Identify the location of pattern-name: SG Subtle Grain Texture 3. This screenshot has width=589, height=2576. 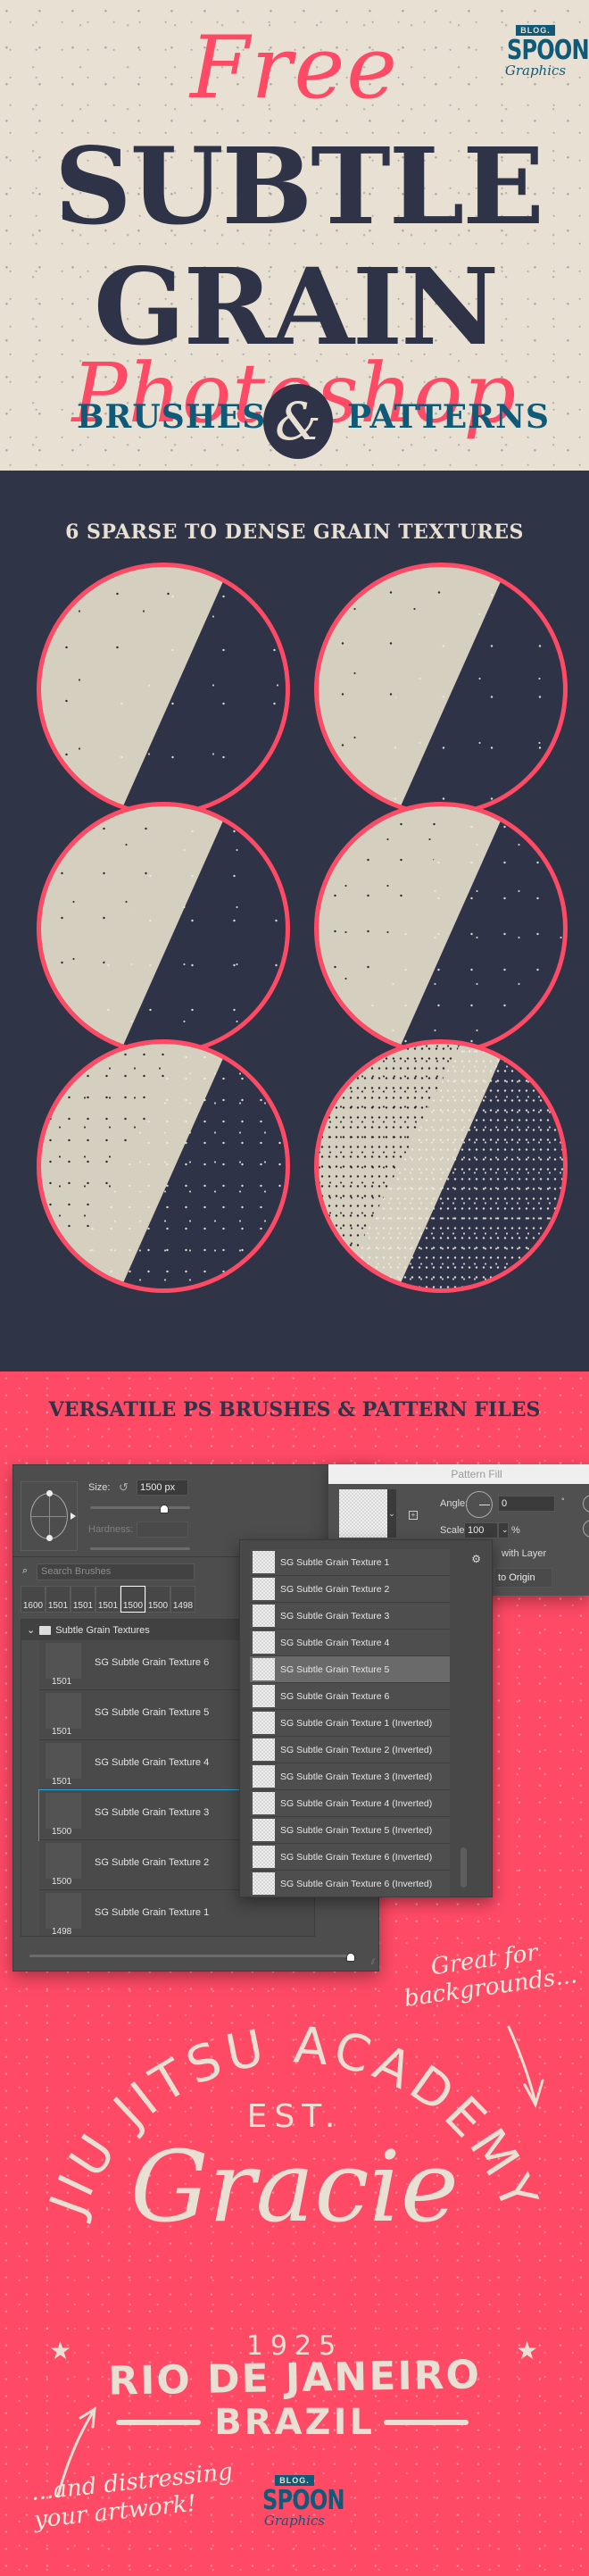
(335, 1615).